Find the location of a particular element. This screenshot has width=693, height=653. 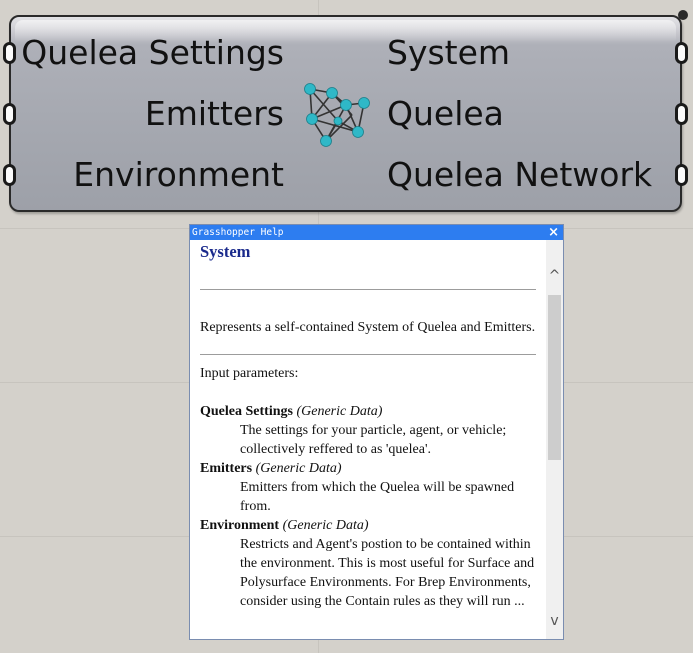

input-label-quelea-settings: Quelea Settings is located at coordinates (152, 53).